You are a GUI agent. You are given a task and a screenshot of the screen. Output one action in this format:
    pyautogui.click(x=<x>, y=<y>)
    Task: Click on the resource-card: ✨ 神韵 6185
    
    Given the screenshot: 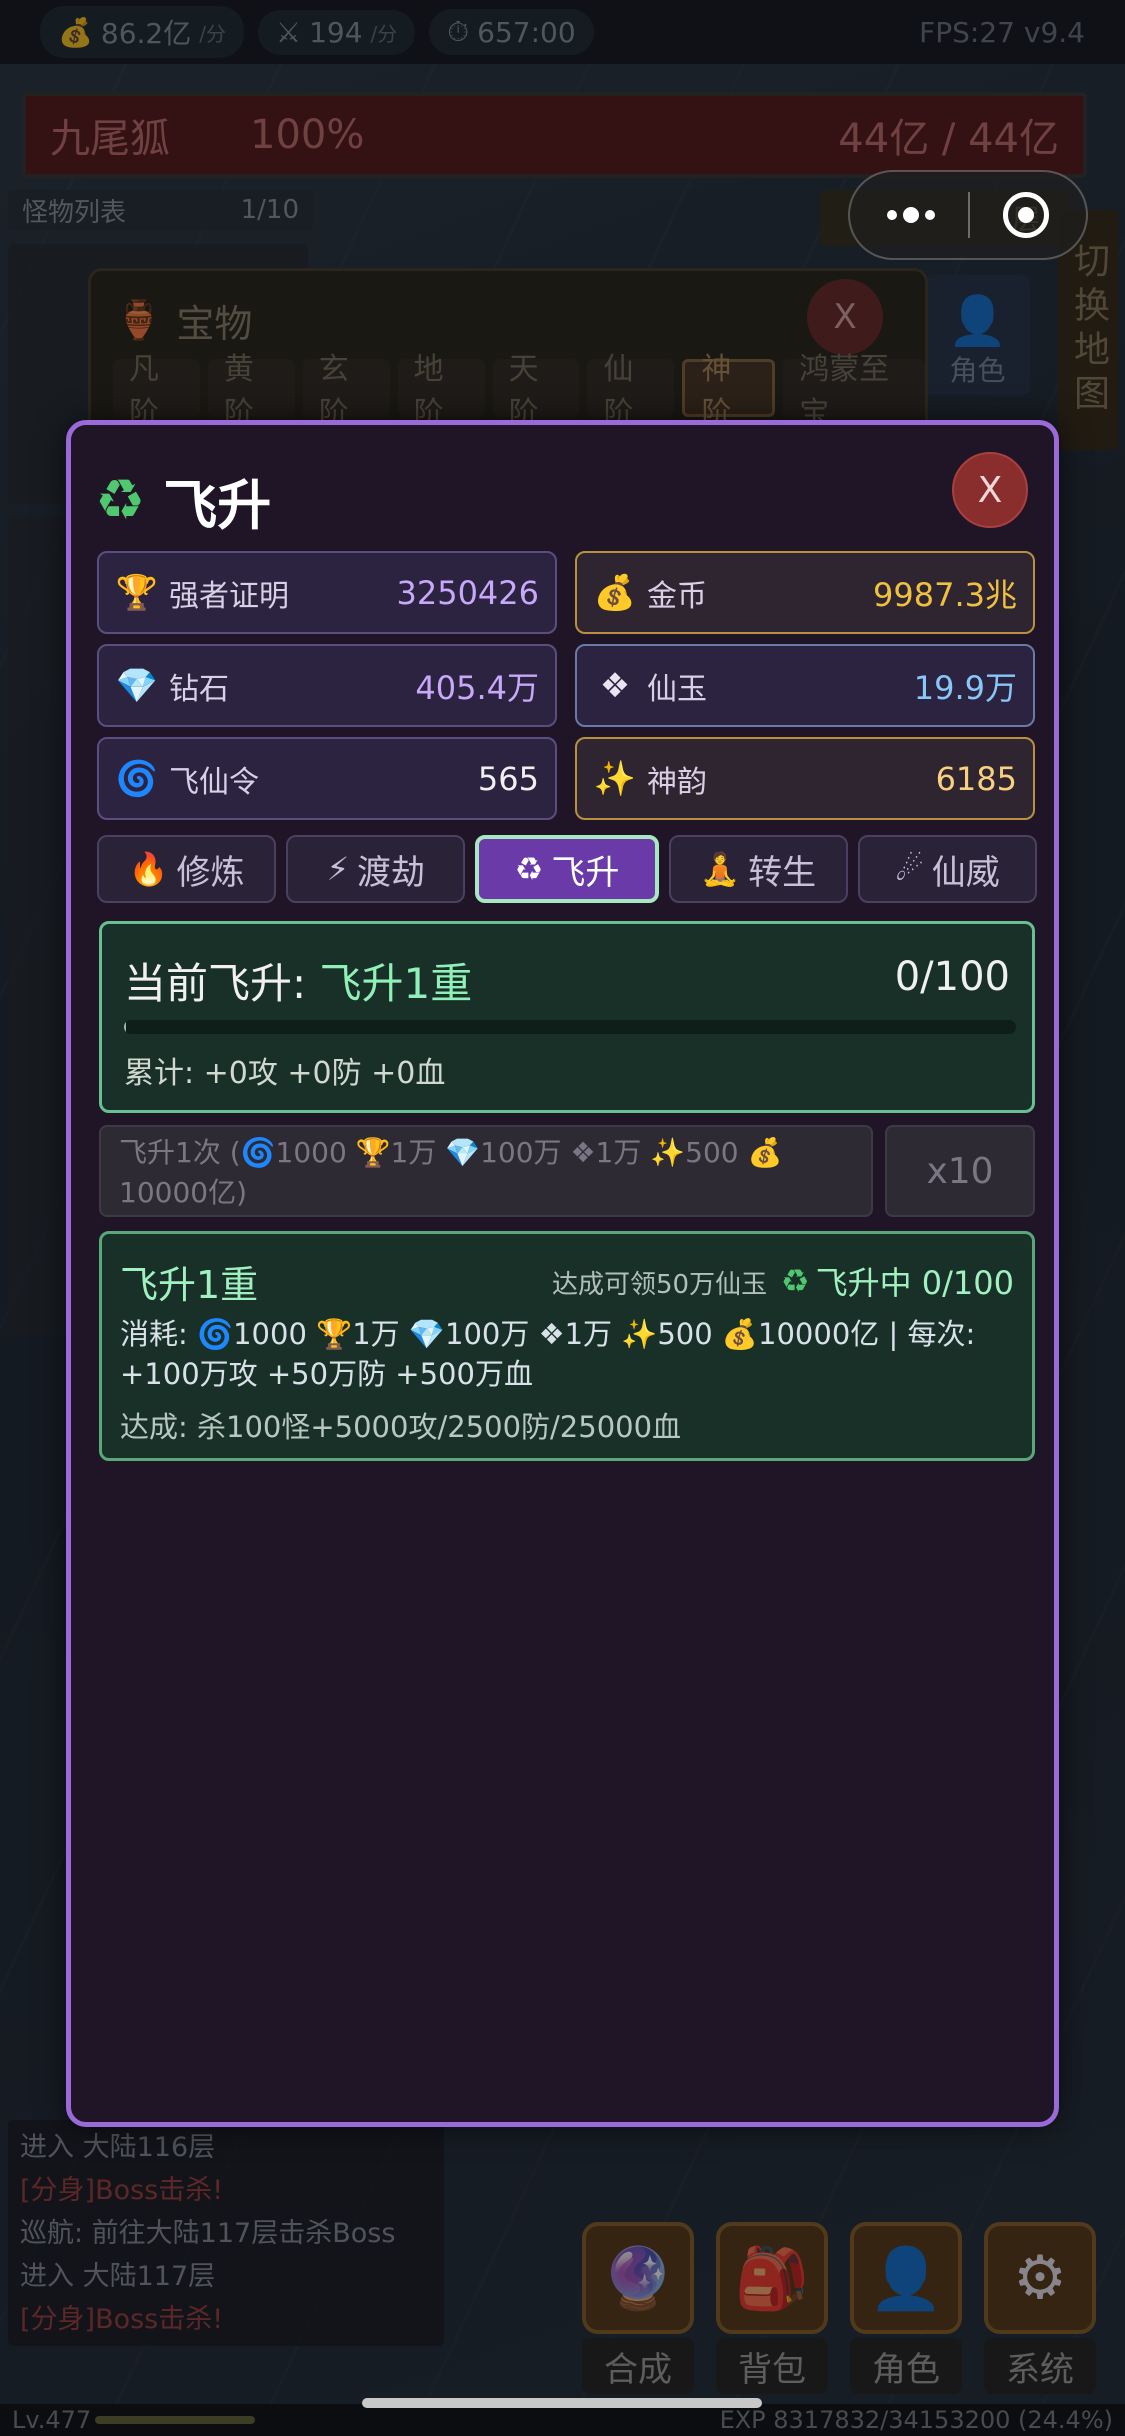 What is the action you would take?
    pyautogui.click(x=805, y=778)
    